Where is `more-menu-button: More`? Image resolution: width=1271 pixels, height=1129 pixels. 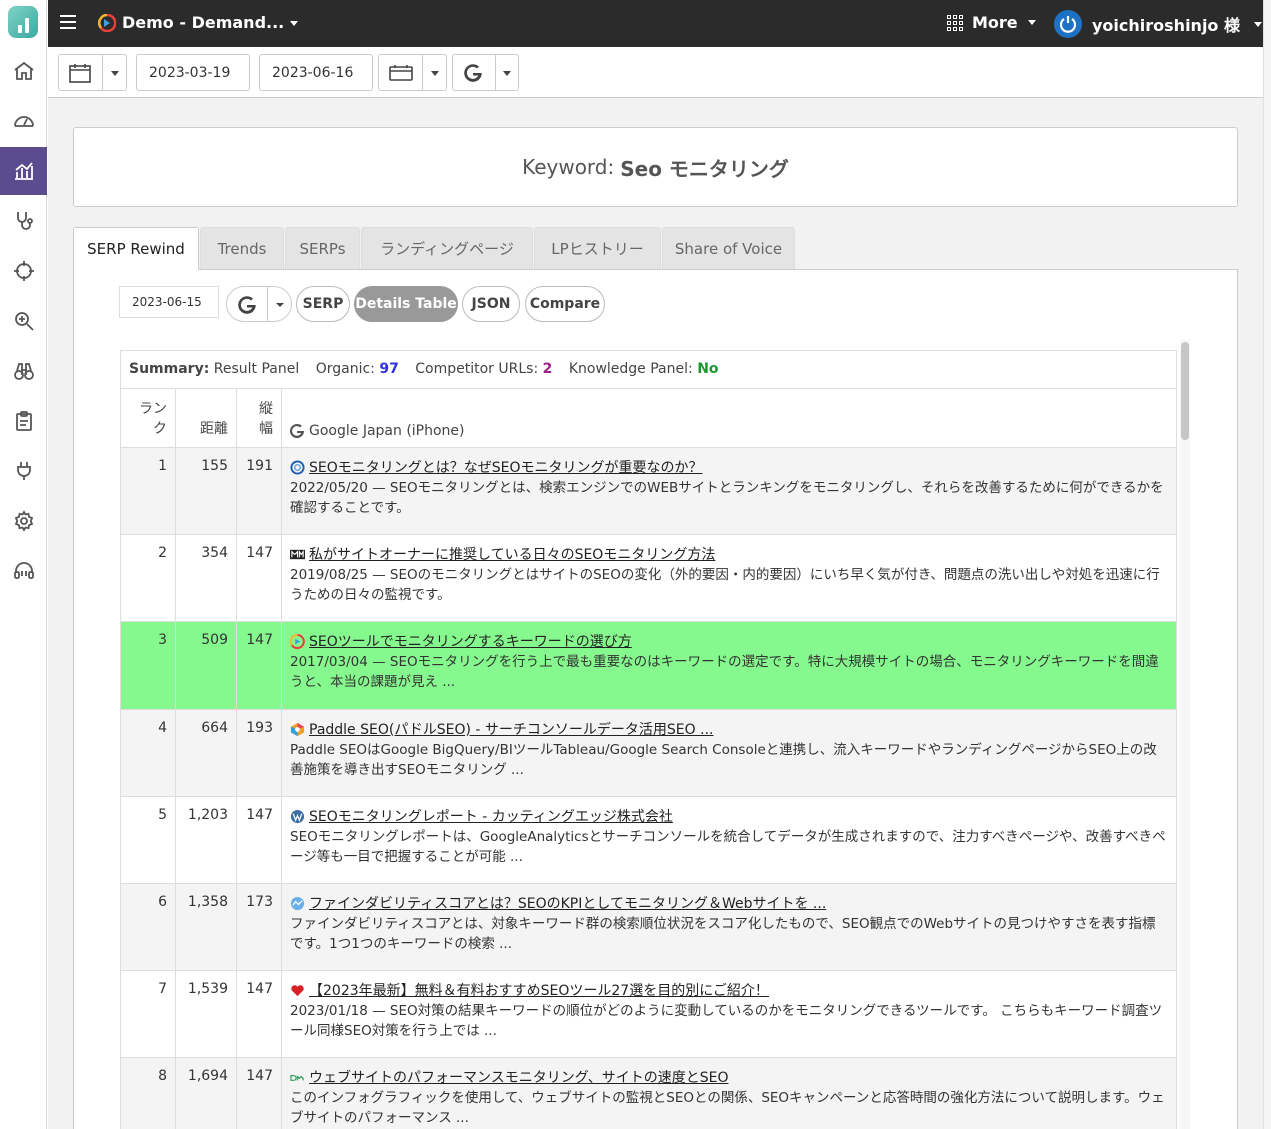 more-menu-button: More is located at coordinates (991, 22).